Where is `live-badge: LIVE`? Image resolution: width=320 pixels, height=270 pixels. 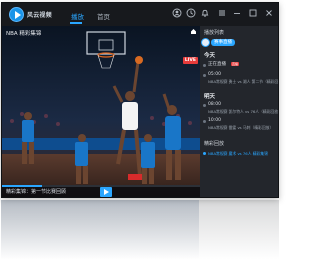
live-badge: LIVE is located at coordinates (190, 60).